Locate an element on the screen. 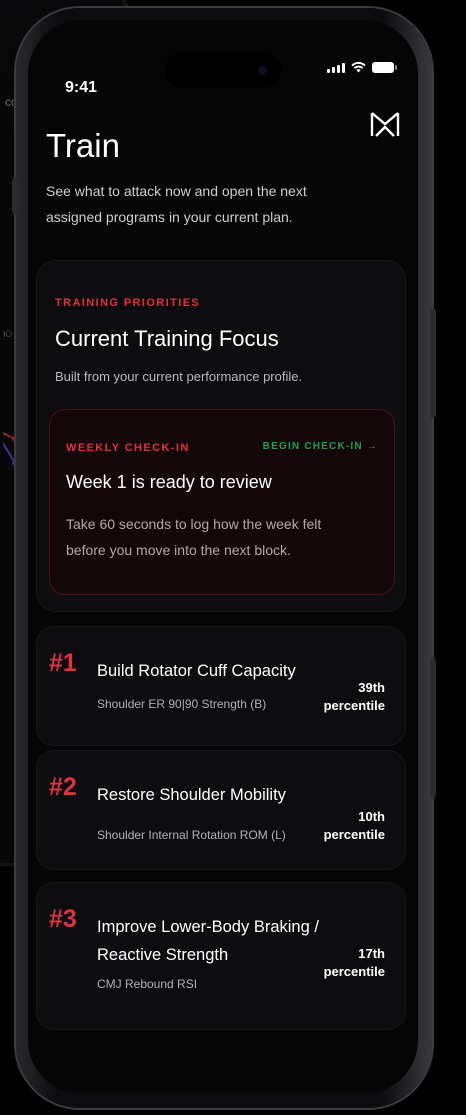 This screenshot has width=466, height=1115. priority-rank: #1 is located at coordinates (63, 663).